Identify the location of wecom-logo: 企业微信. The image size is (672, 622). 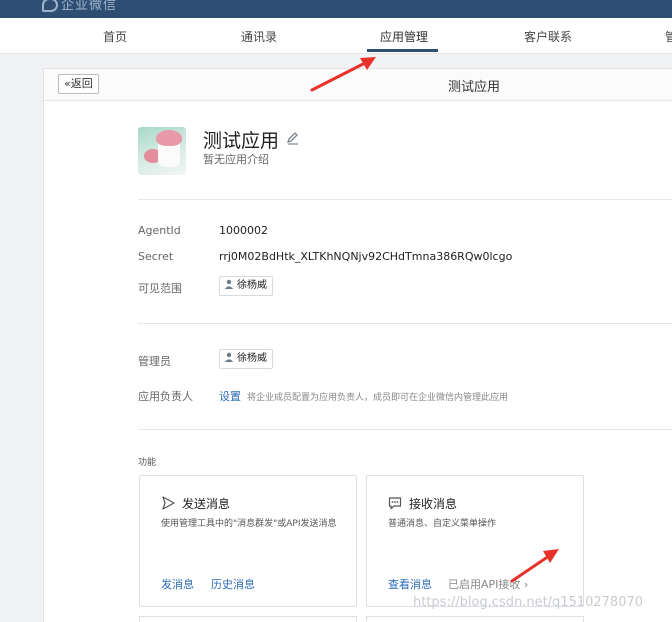
(79, 6).